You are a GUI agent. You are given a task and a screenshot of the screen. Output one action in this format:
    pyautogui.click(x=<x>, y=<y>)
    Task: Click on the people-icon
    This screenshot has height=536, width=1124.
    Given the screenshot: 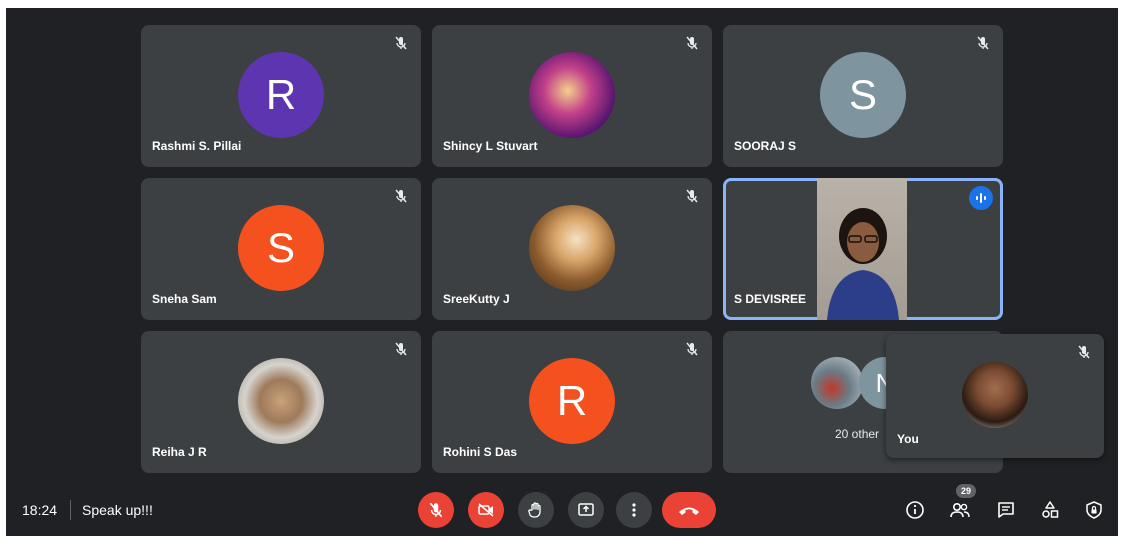 What is the action you would take?
    pyautogui.click(x=960, y=510)
    